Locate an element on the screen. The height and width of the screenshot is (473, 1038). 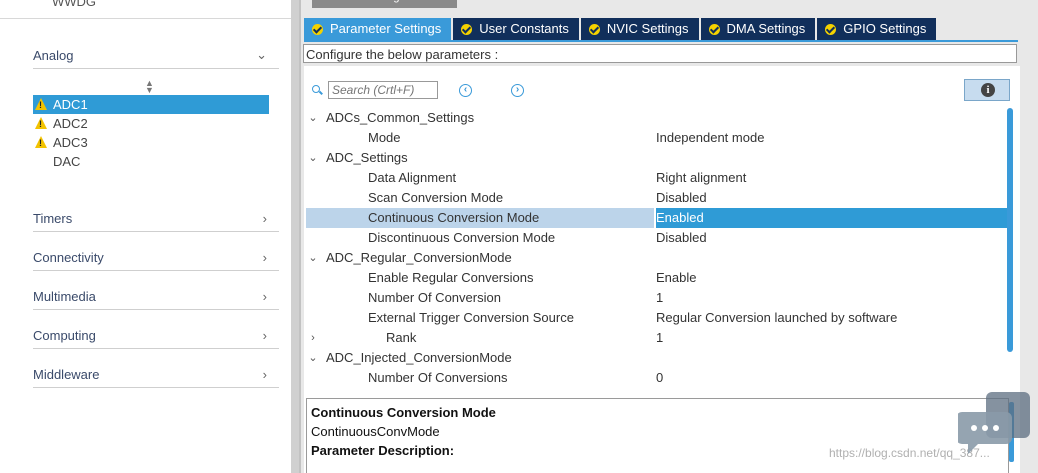
next-match-button: › is located at coordinates (517, 90).